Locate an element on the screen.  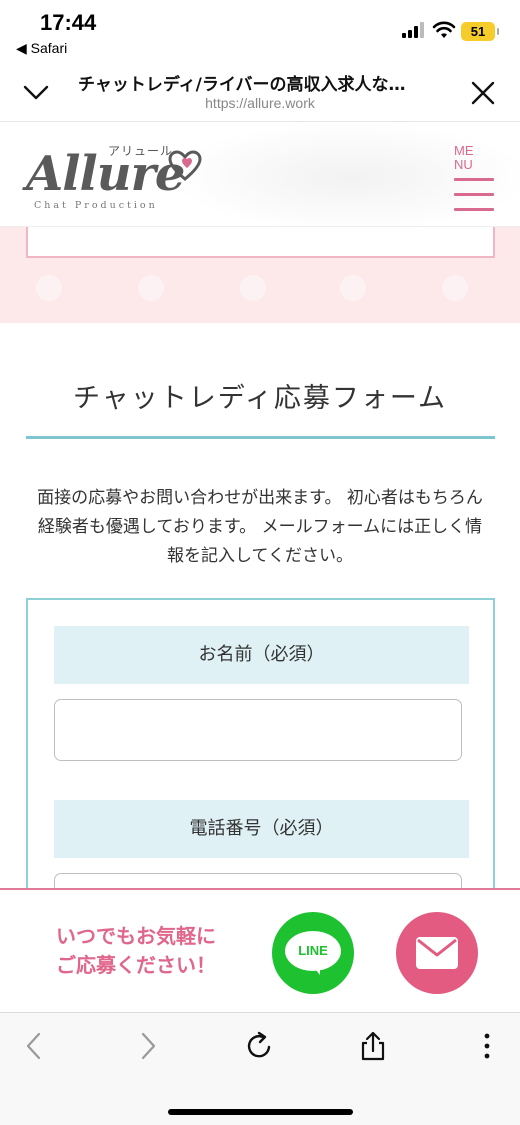
menu-label-line-1: ME is located at coordinates (464, 150).